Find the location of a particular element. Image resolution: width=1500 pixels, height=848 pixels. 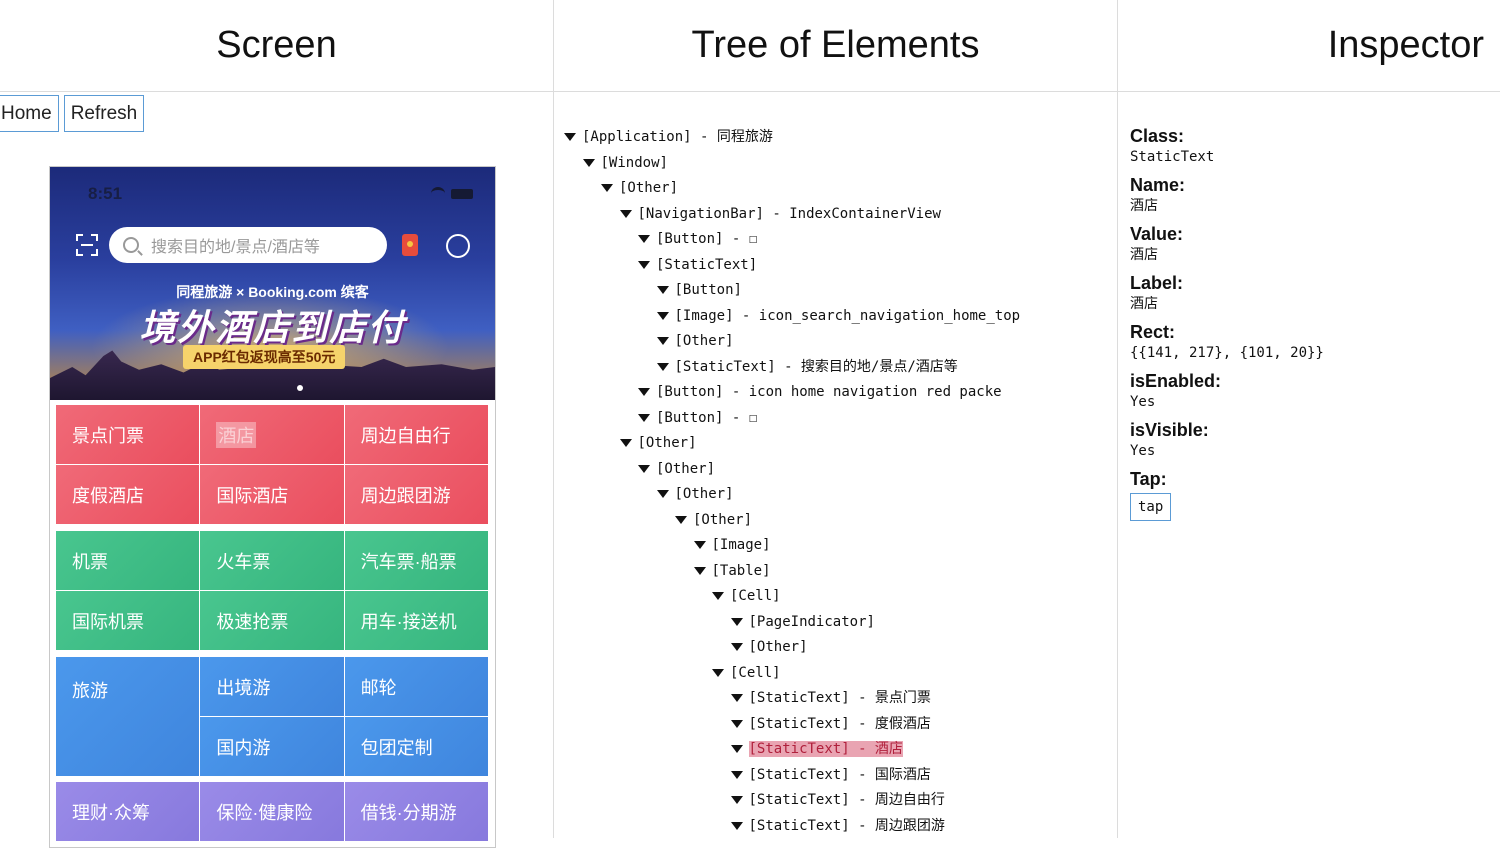

grid-cell-hotel: 酒店 is located at coordinates (272, 434).